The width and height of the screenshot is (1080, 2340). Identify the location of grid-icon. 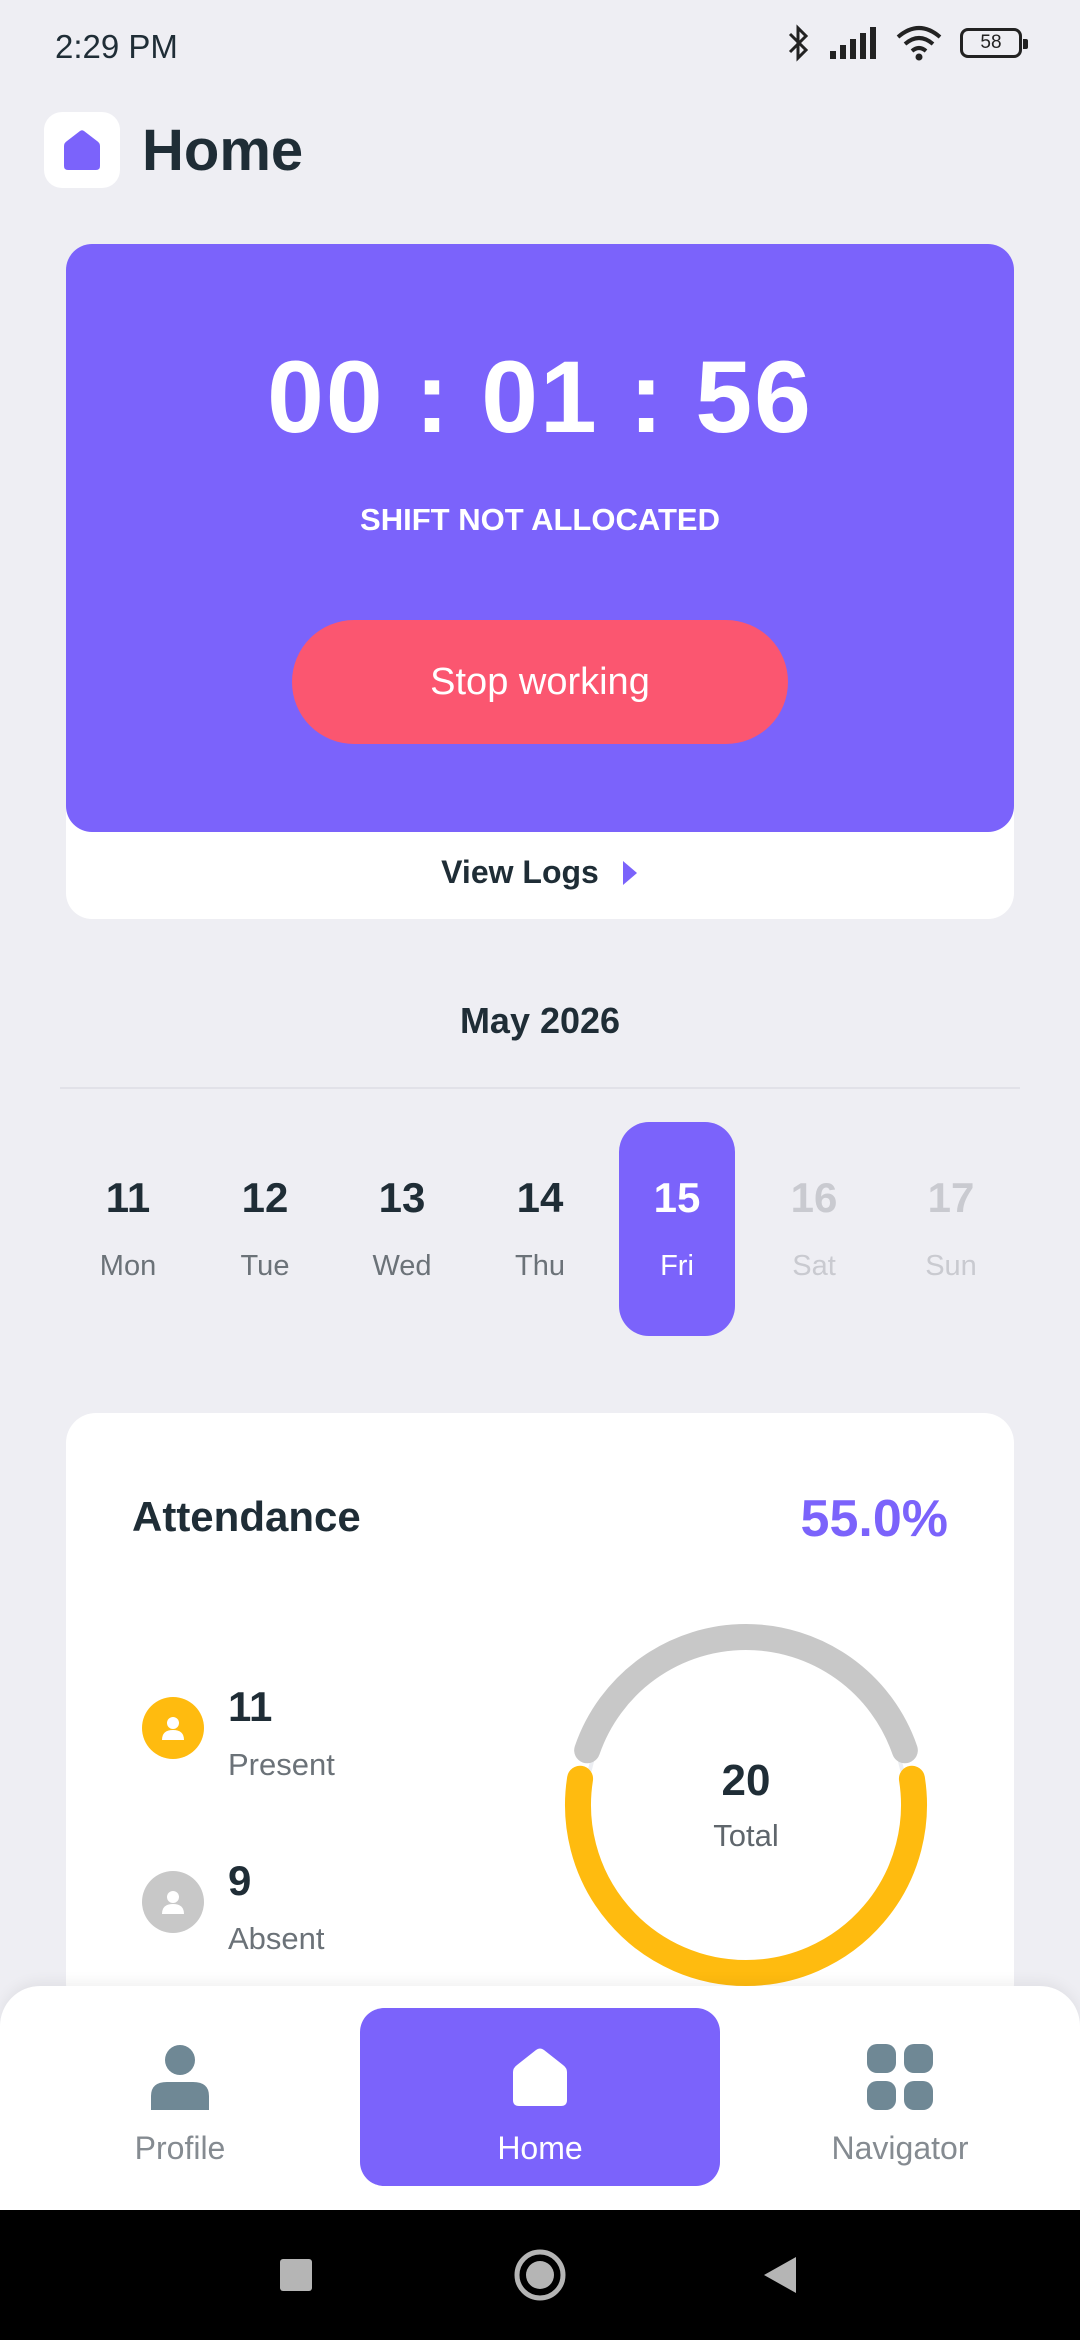
(900, 2077).